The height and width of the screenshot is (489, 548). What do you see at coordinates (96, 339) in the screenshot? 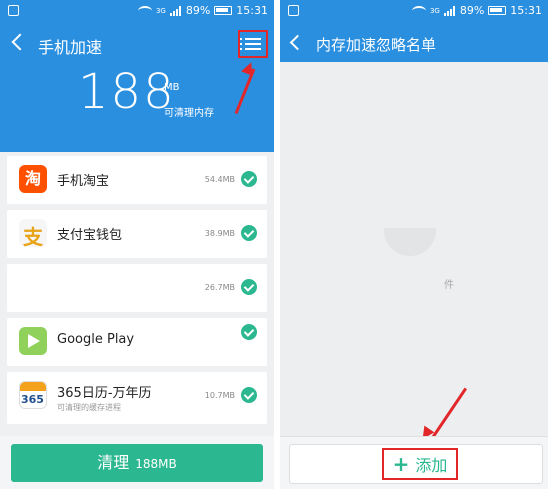
I see `app-name: Google Play` at bounding box center [96, 339].